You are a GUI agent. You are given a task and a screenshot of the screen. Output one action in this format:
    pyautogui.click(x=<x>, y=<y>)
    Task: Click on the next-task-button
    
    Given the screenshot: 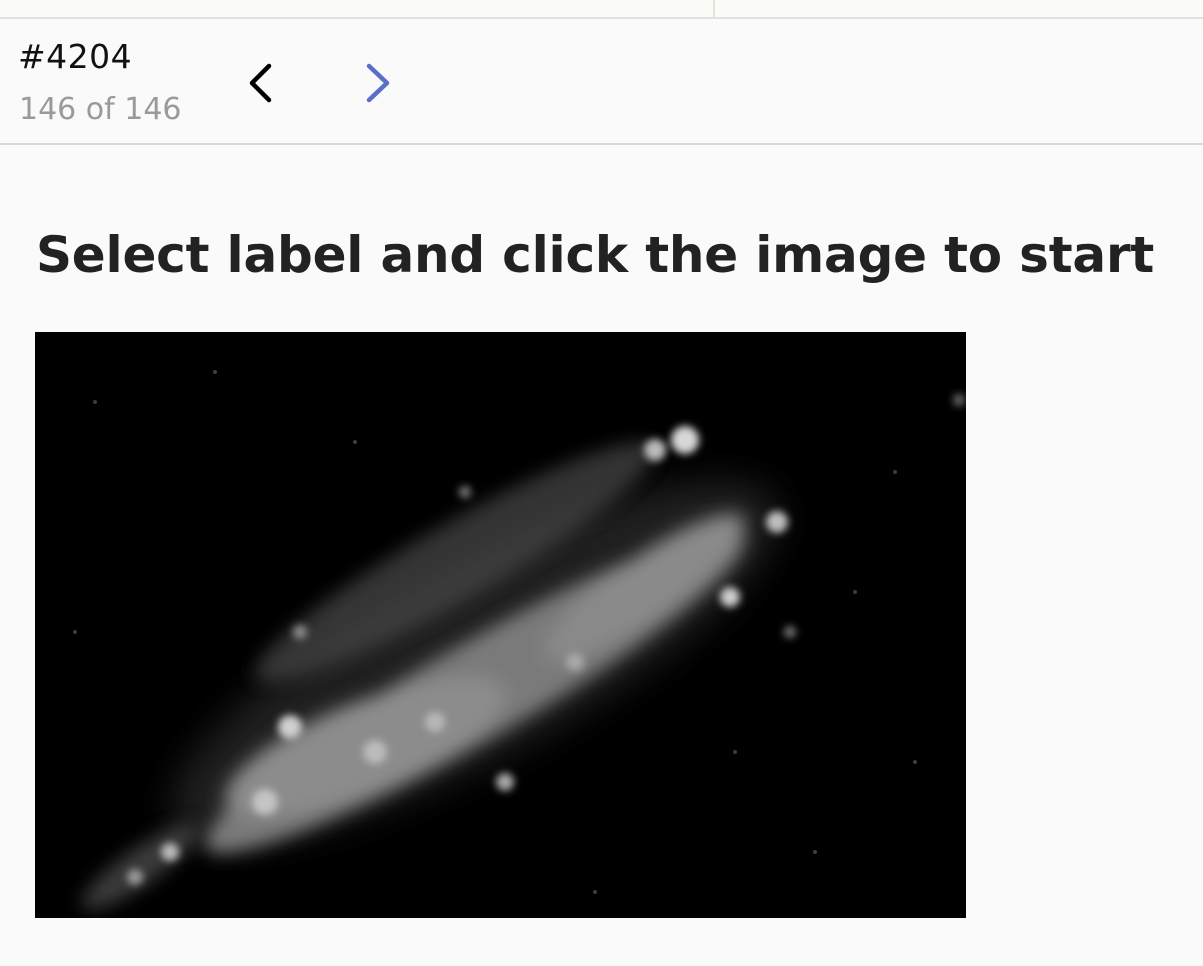 What is the action you would take?
    pyautogui.click(x=378, y=83)
    